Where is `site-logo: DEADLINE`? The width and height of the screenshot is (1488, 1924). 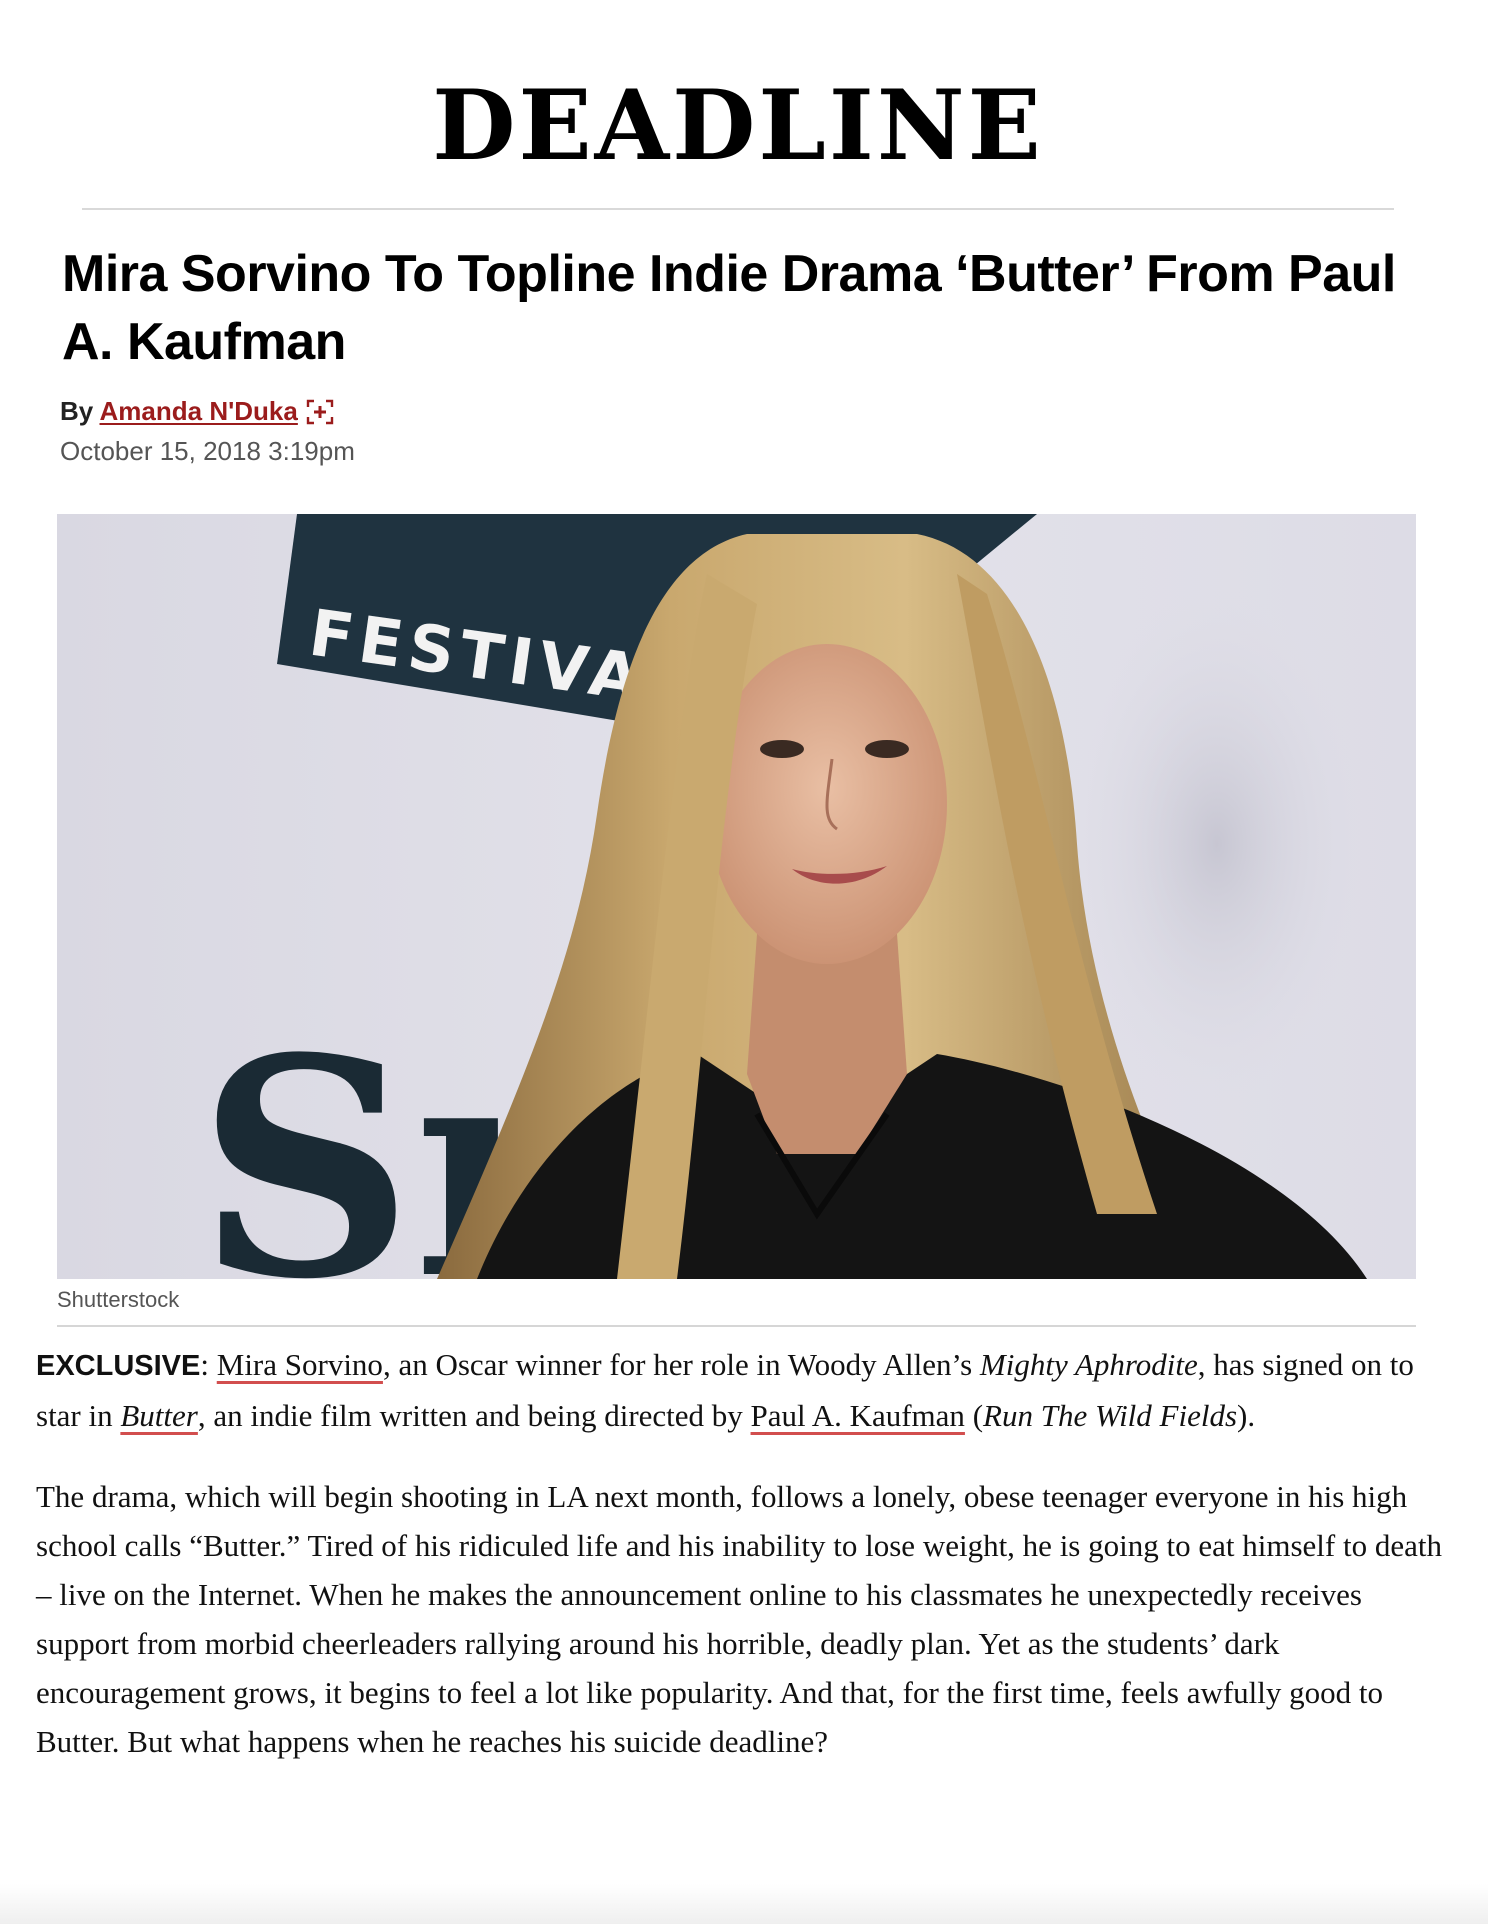 site-logo: DEADLINE is located at coordinates (737, 126).